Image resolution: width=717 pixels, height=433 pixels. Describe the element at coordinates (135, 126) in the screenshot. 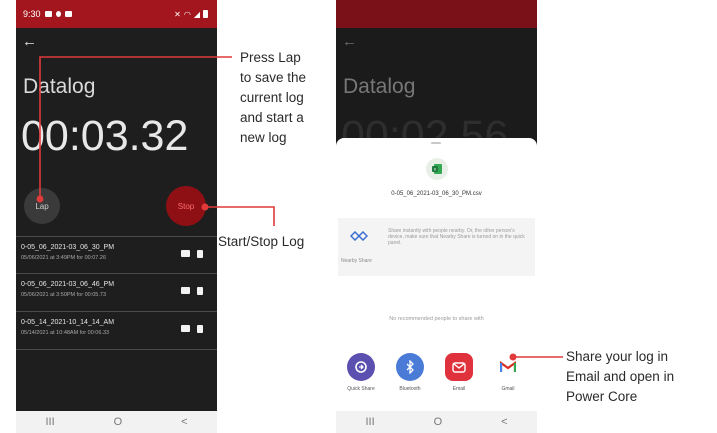

I see `lap-callout-line` at that location.